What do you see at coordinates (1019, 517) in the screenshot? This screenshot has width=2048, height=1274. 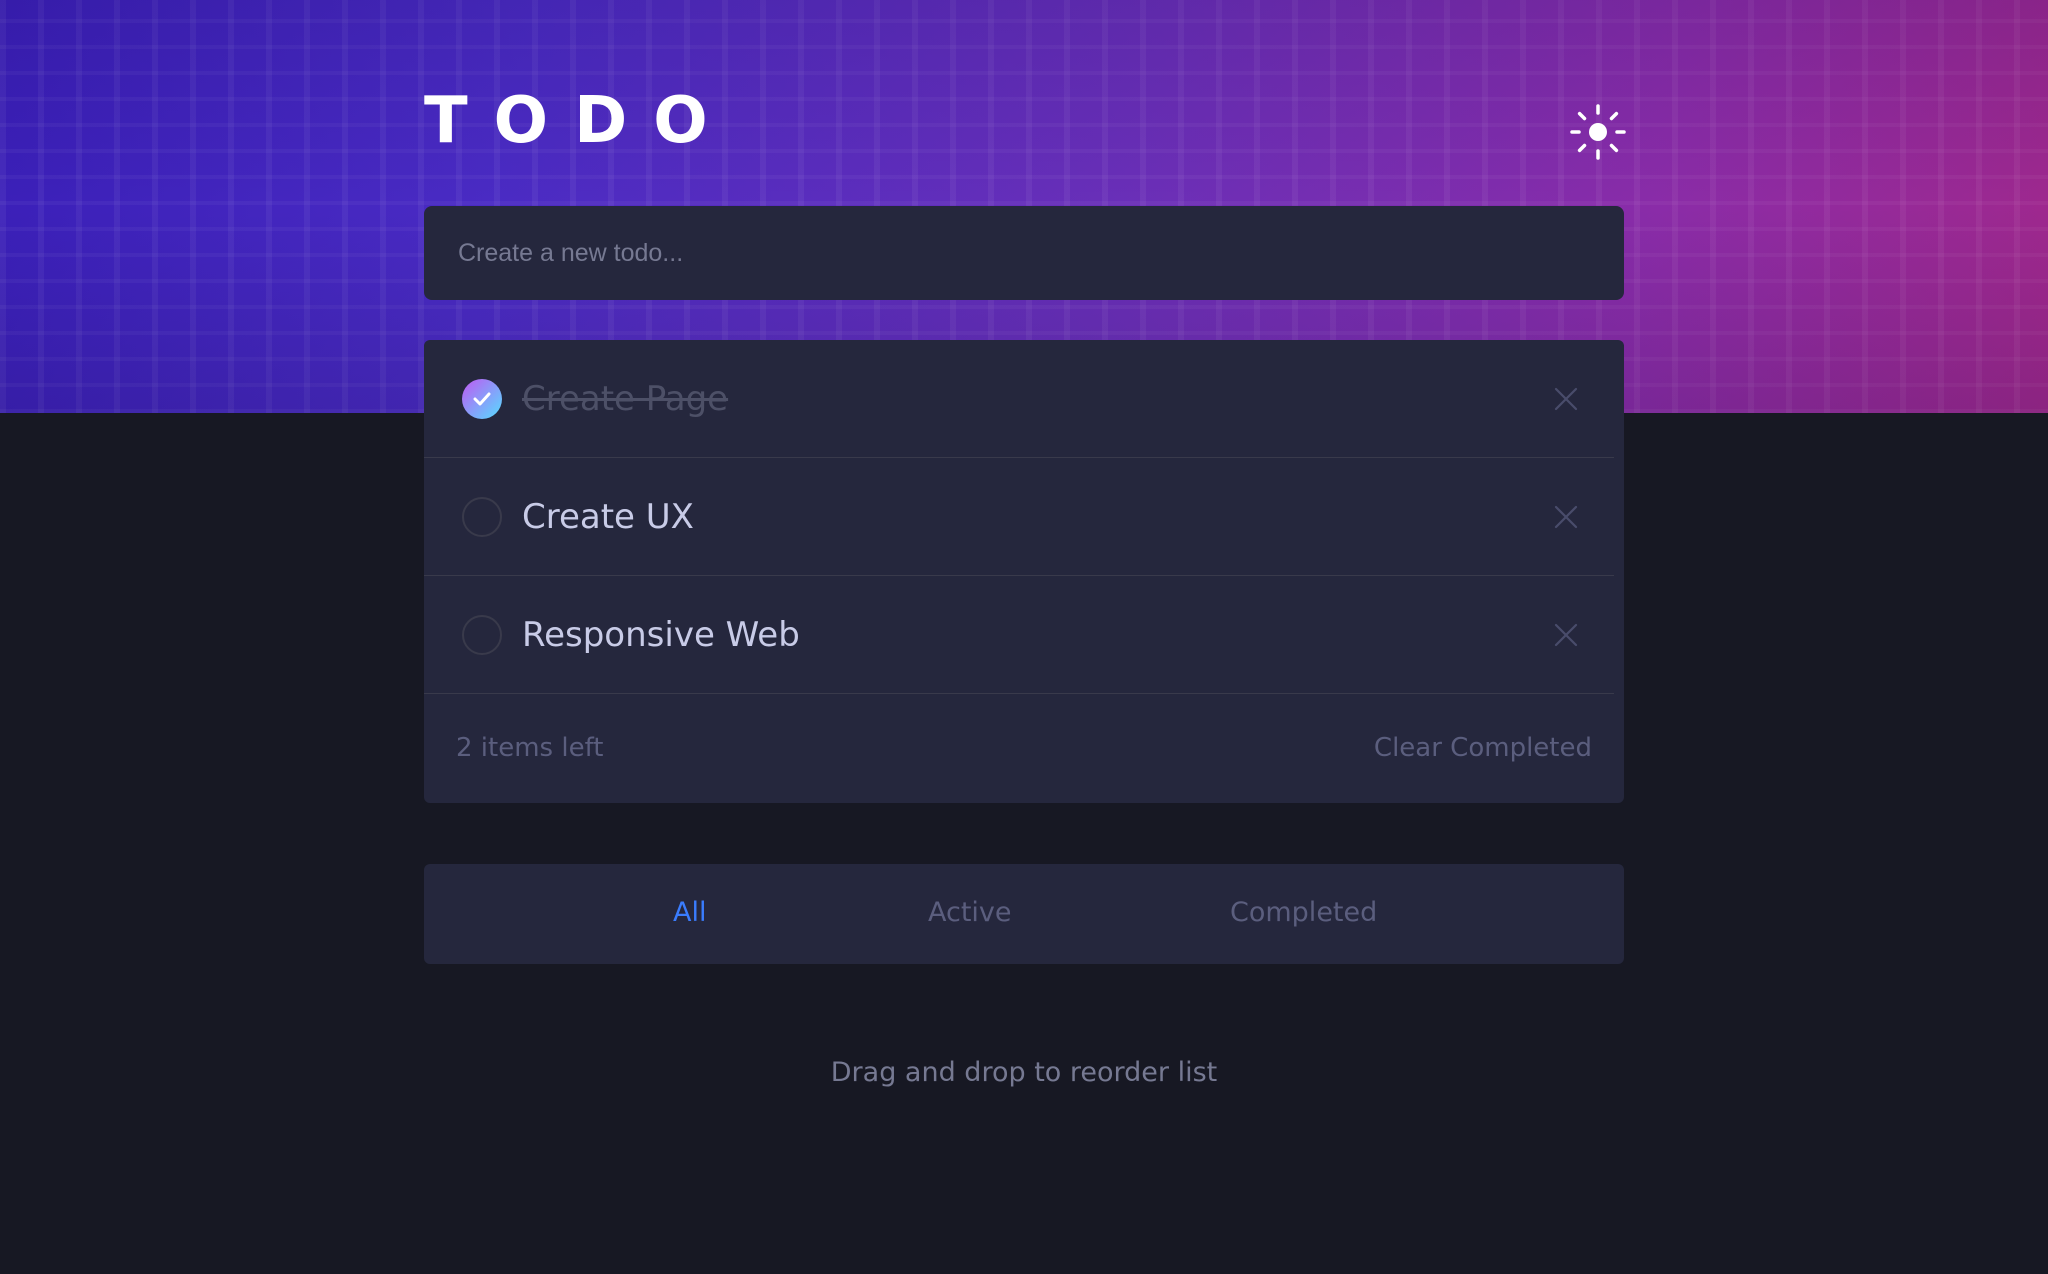 I see `todo-item: Create UX` at bounding box center [1019, 517].